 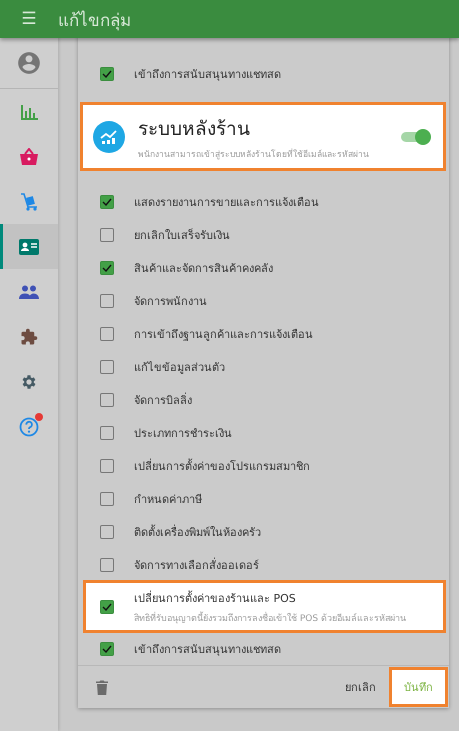 I want to click on basket-icon, so click(x=29, y=157).